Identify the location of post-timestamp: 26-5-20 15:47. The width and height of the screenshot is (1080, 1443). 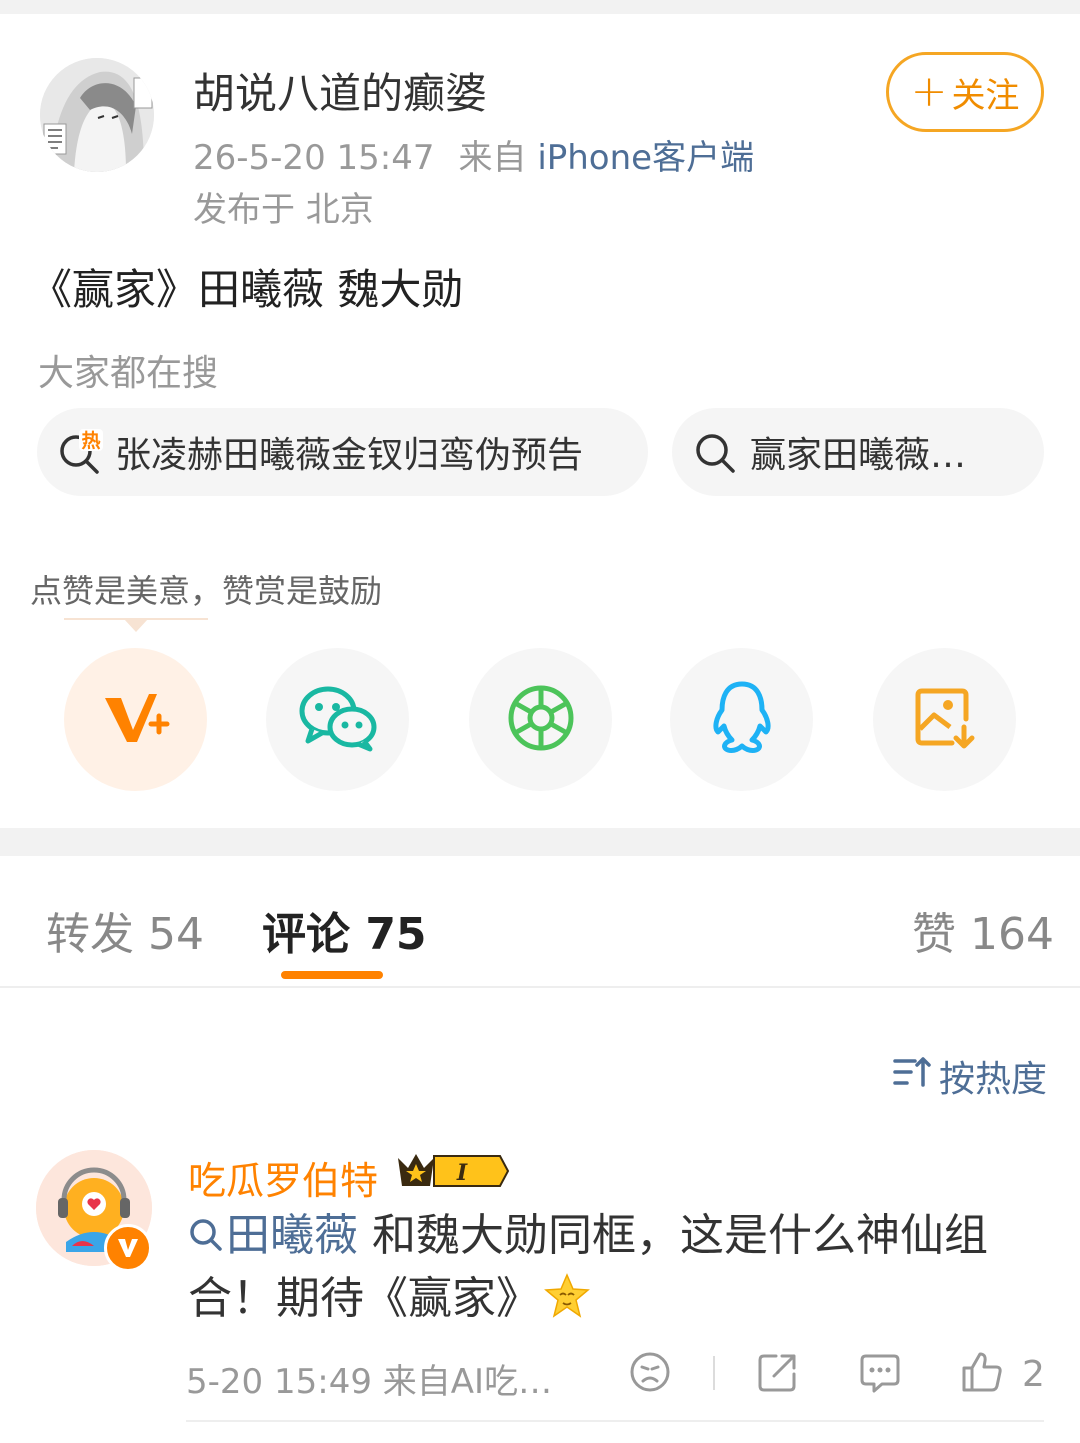
(314, 158).